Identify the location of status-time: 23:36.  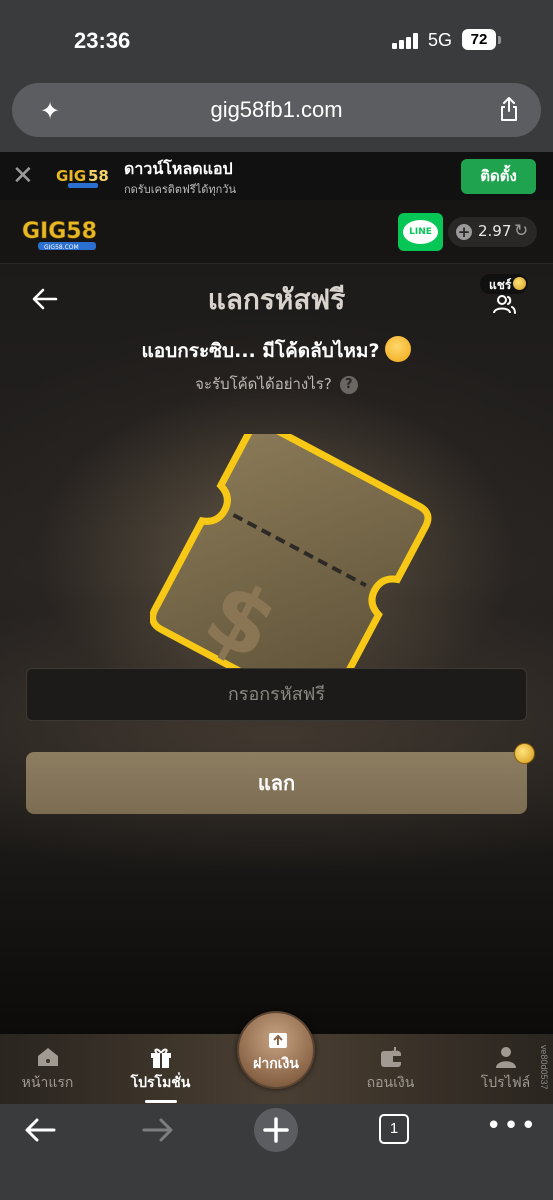
(102, 40).